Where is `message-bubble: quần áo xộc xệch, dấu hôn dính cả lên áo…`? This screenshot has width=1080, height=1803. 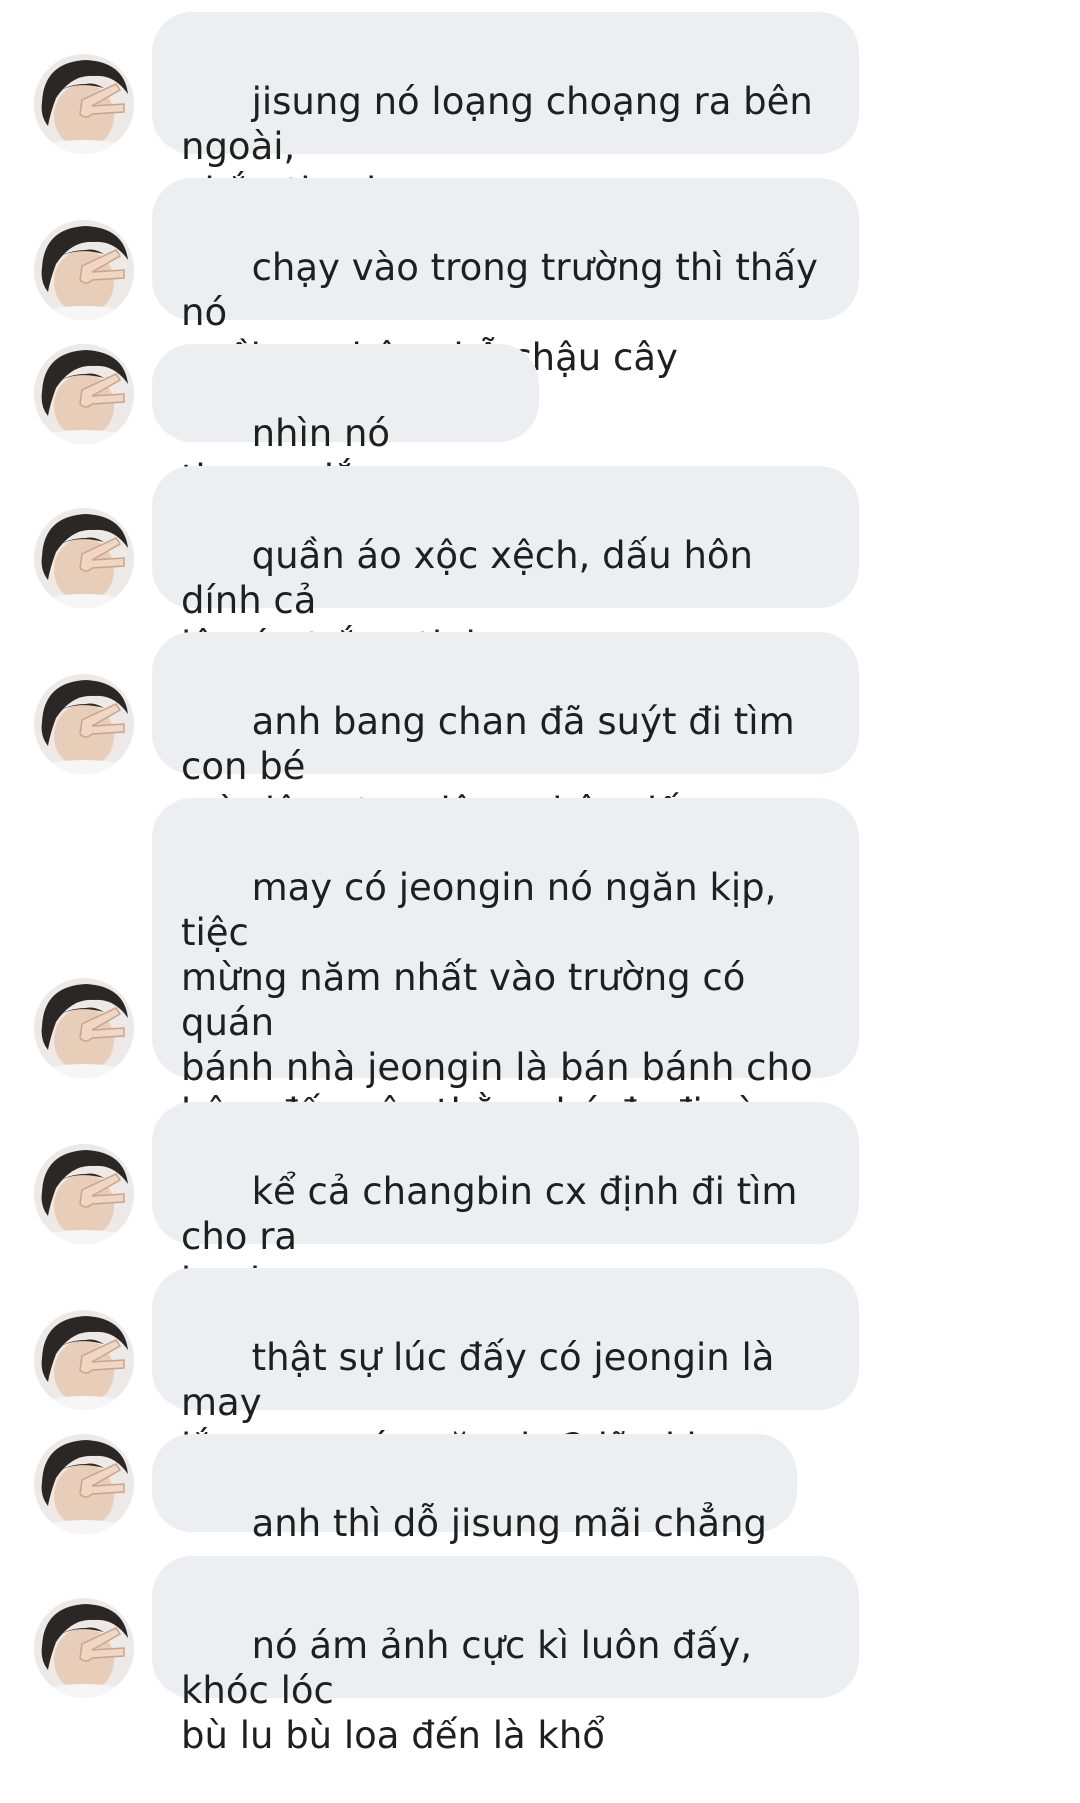
message-bubble: quần áo xộc xệch, dấu hôn dính cả lên áo… is located at coordinates (505, 566).